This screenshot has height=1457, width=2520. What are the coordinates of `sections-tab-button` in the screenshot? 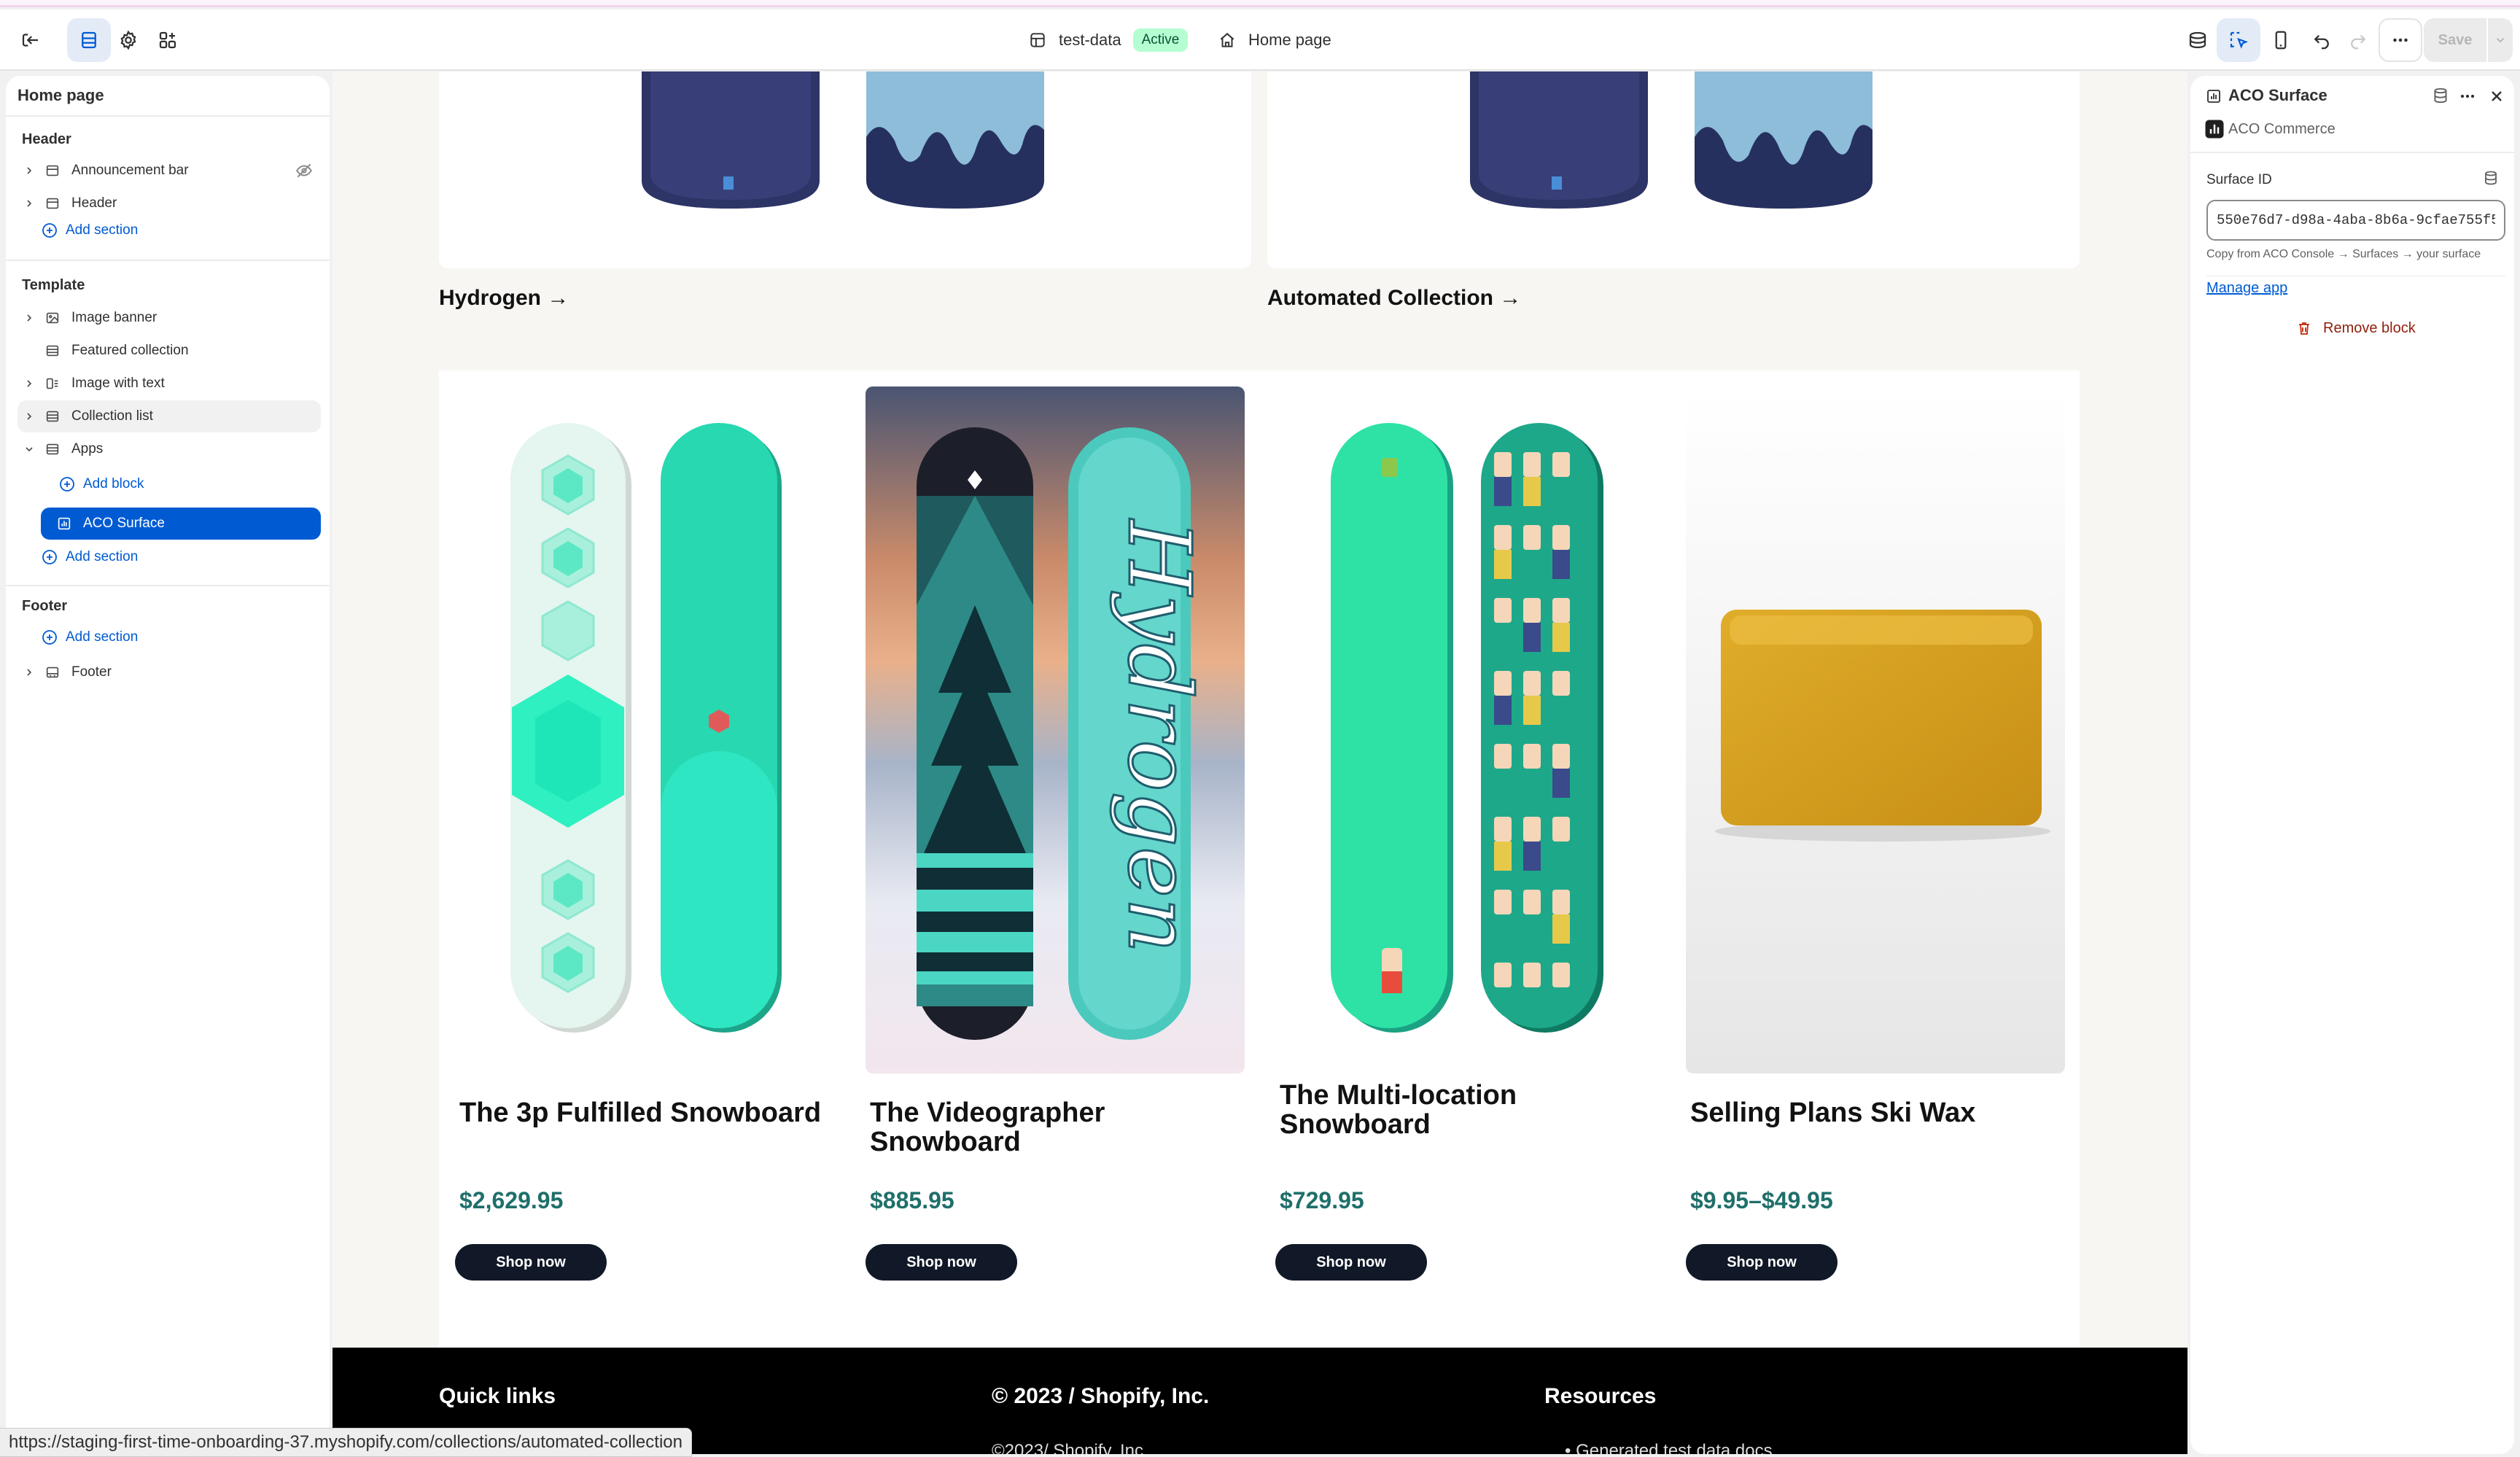 It's located at (89, 40).